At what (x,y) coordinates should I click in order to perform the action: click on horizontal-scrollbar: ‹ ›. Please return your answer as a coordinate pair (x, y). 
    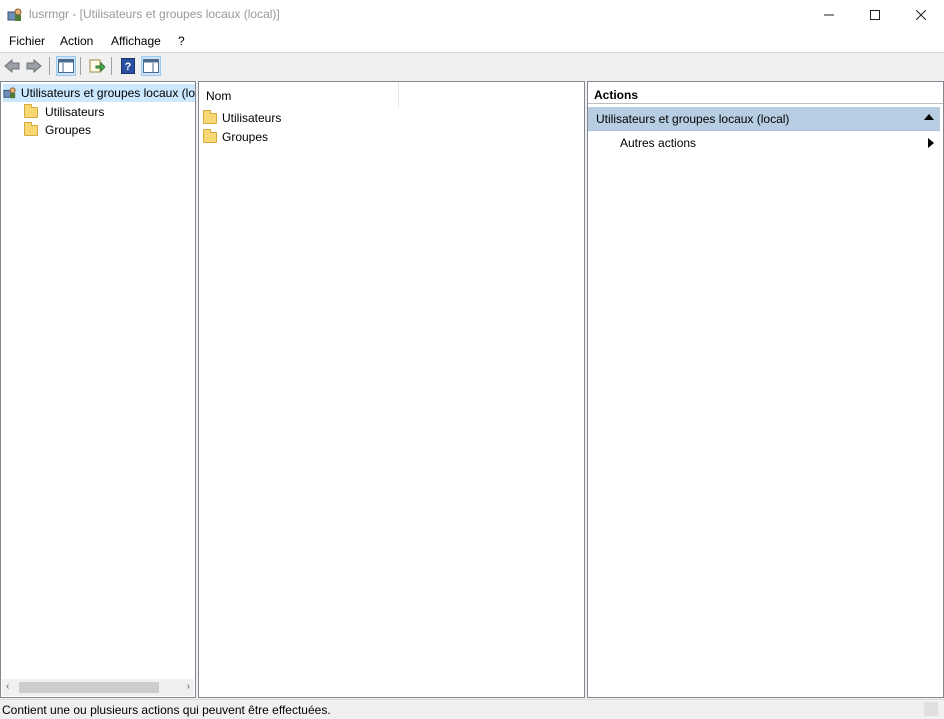
    Looking at the image, I should click on (98, 687).